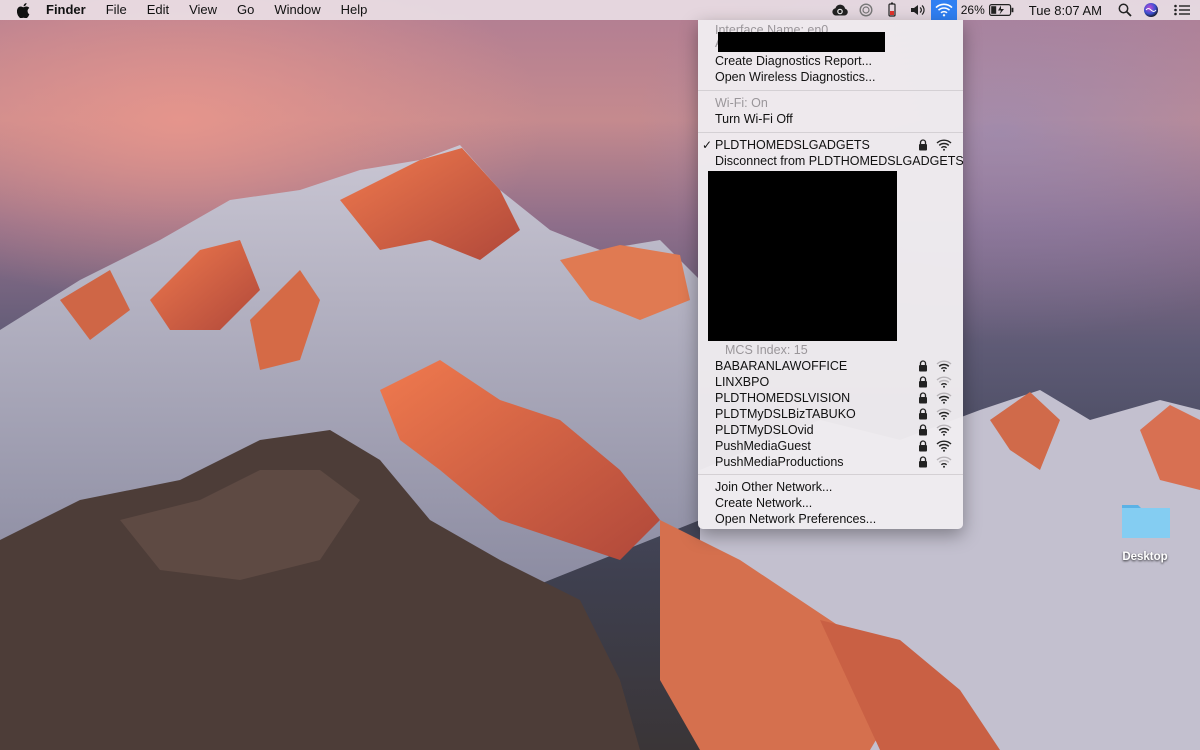  What do you see at coordinates (839, 161) in the screenshot?
I see `disconnect-label: Disconnect from PLDTHOMEDSLGADGETS` at bounding box center [839, 161].